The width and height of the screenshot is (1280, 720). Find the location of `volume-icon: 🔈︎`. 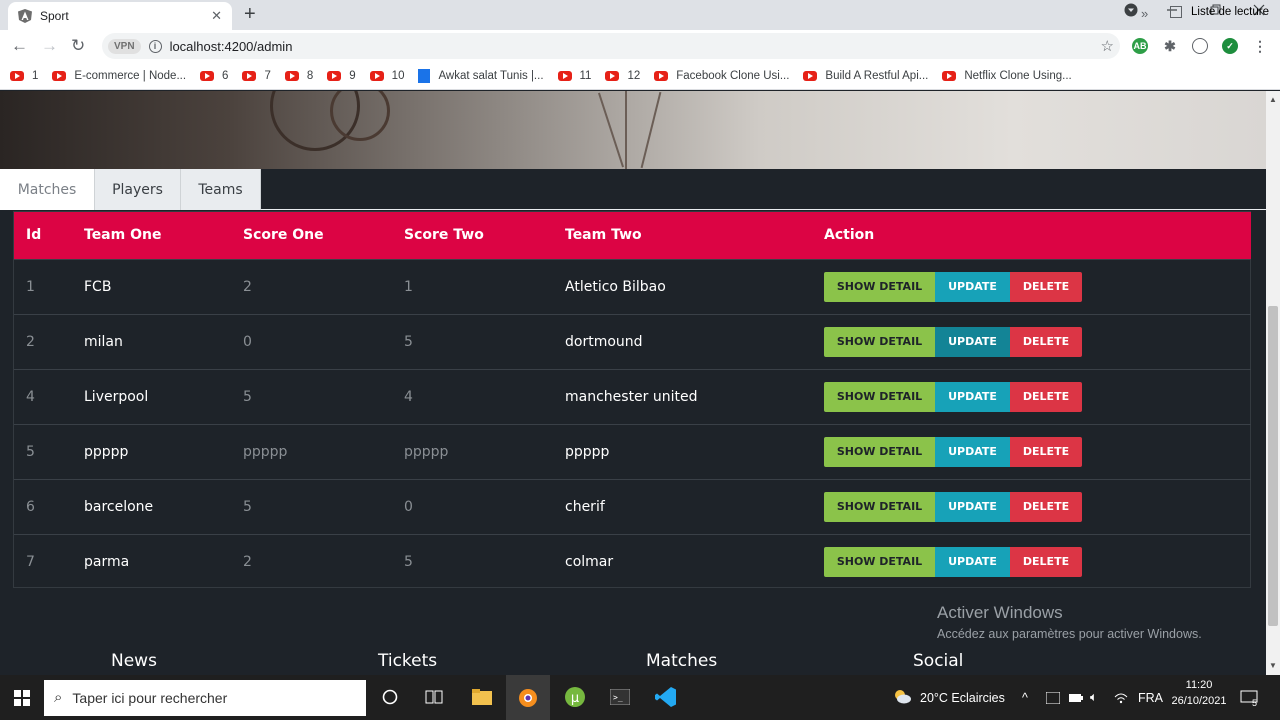

volume-icon: 🔈︎ is located at coordinates (1094, 697).